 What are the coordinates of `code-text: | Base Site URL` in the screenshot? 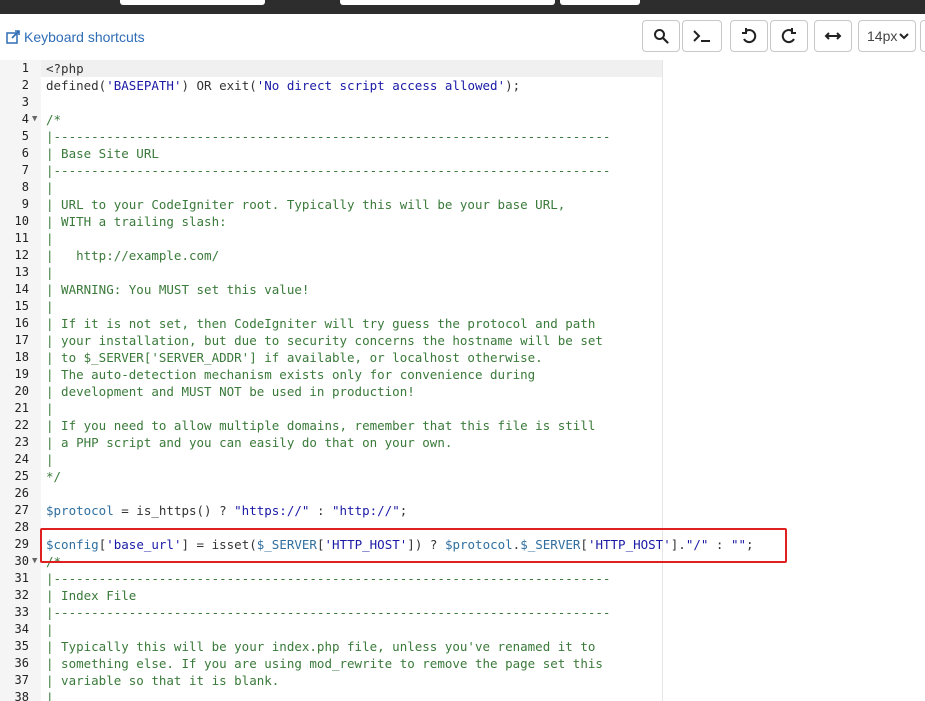 It's located at (102, 153).